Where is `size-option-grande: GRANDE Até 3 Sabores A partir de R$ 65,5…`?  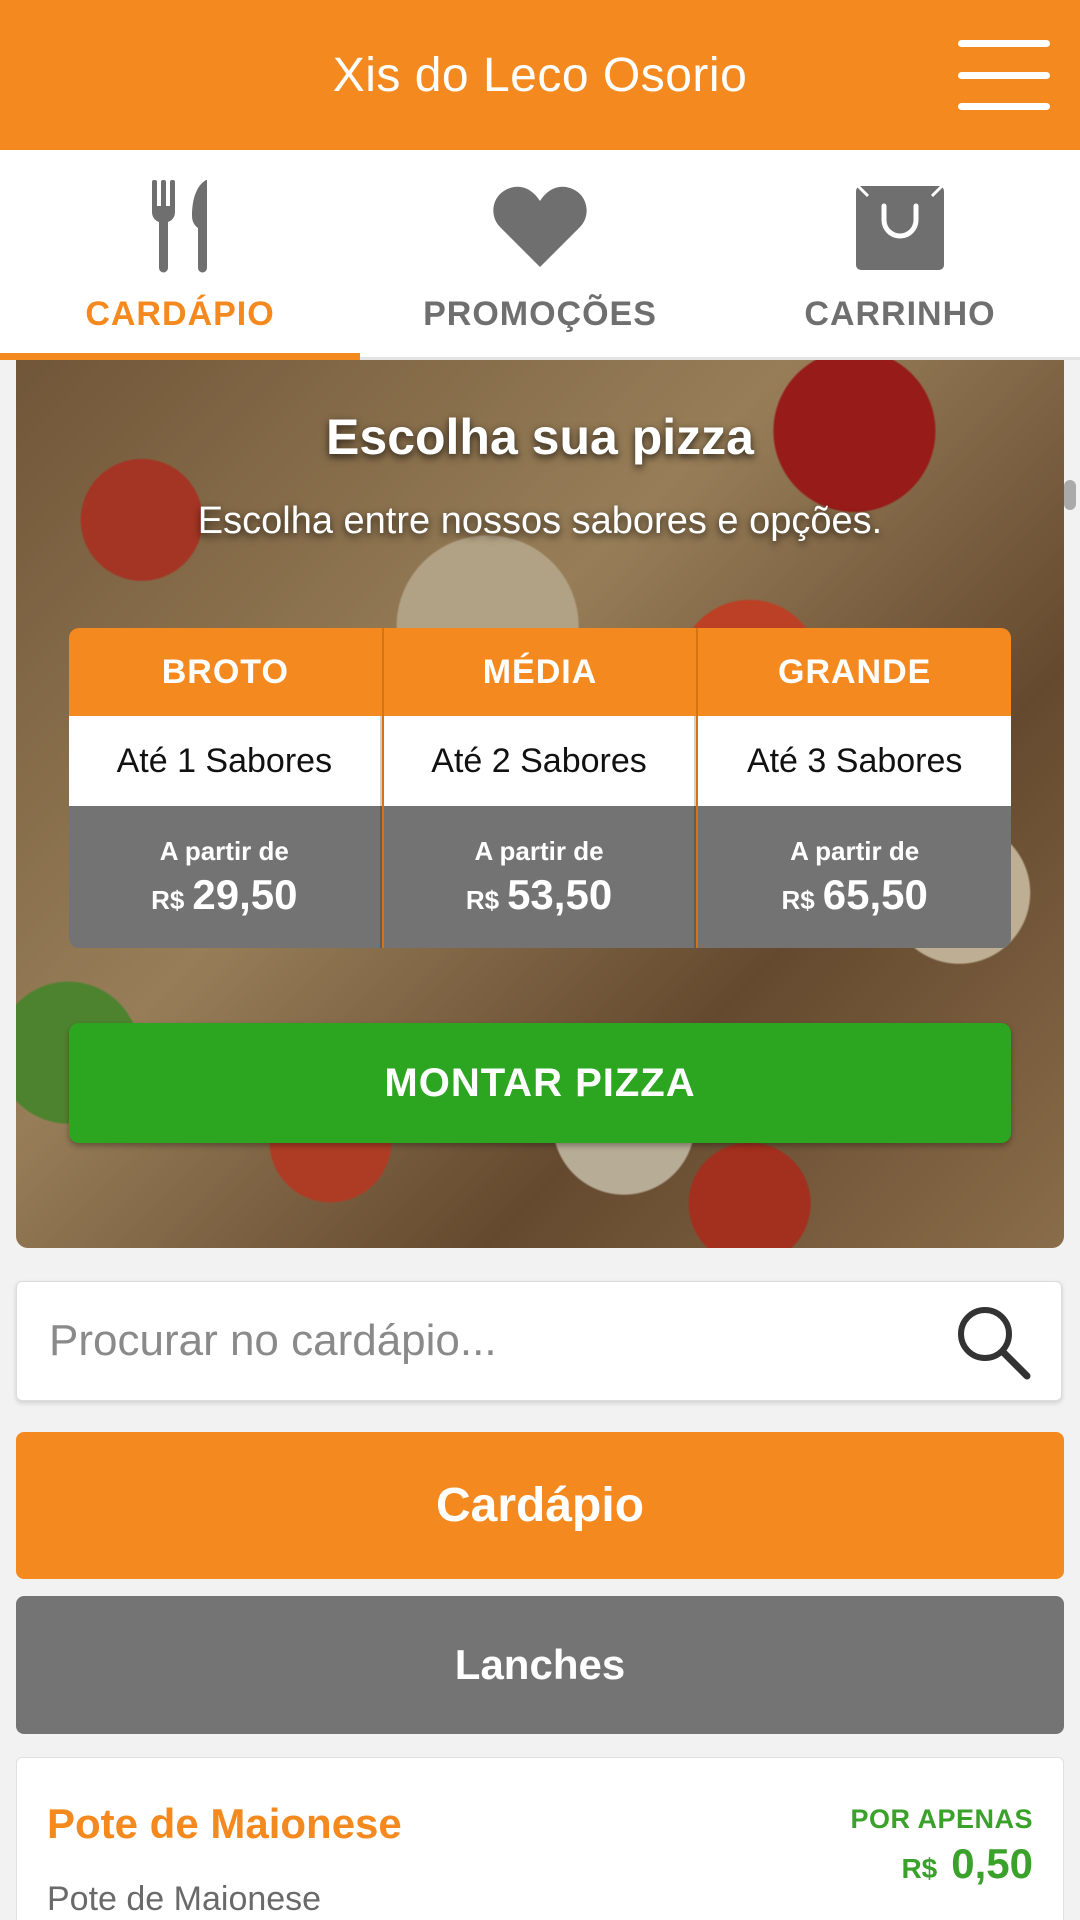 size-option-grande: GRANDE Até 3 Sabores A partir de R$ 65,5… is located at coordinates (854, 788).